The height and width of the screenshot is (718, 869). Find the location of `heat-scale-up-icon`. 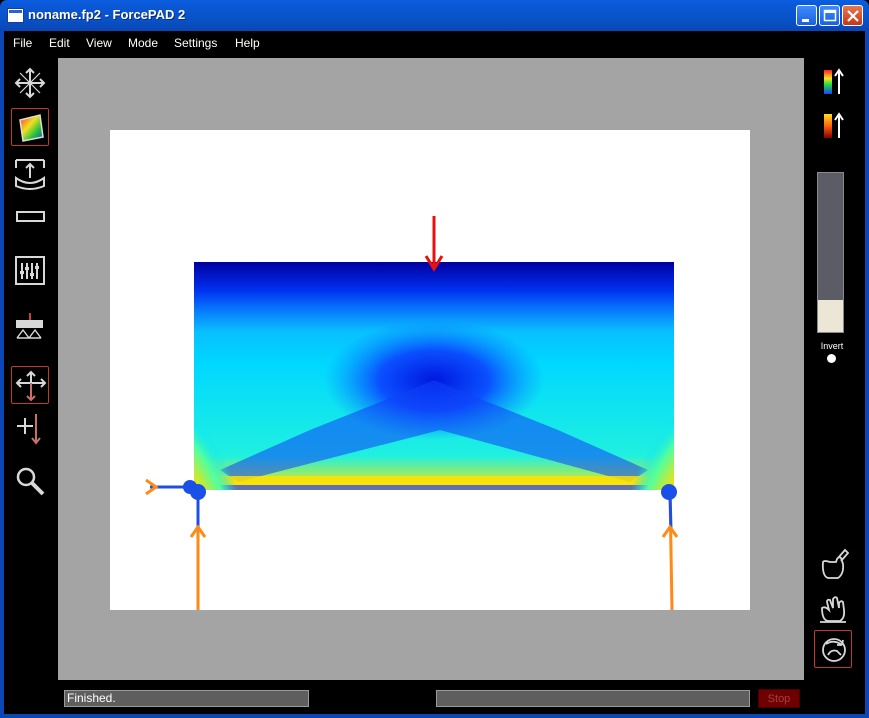

heat-scale-up-icon is located at coordinates (834, 125).